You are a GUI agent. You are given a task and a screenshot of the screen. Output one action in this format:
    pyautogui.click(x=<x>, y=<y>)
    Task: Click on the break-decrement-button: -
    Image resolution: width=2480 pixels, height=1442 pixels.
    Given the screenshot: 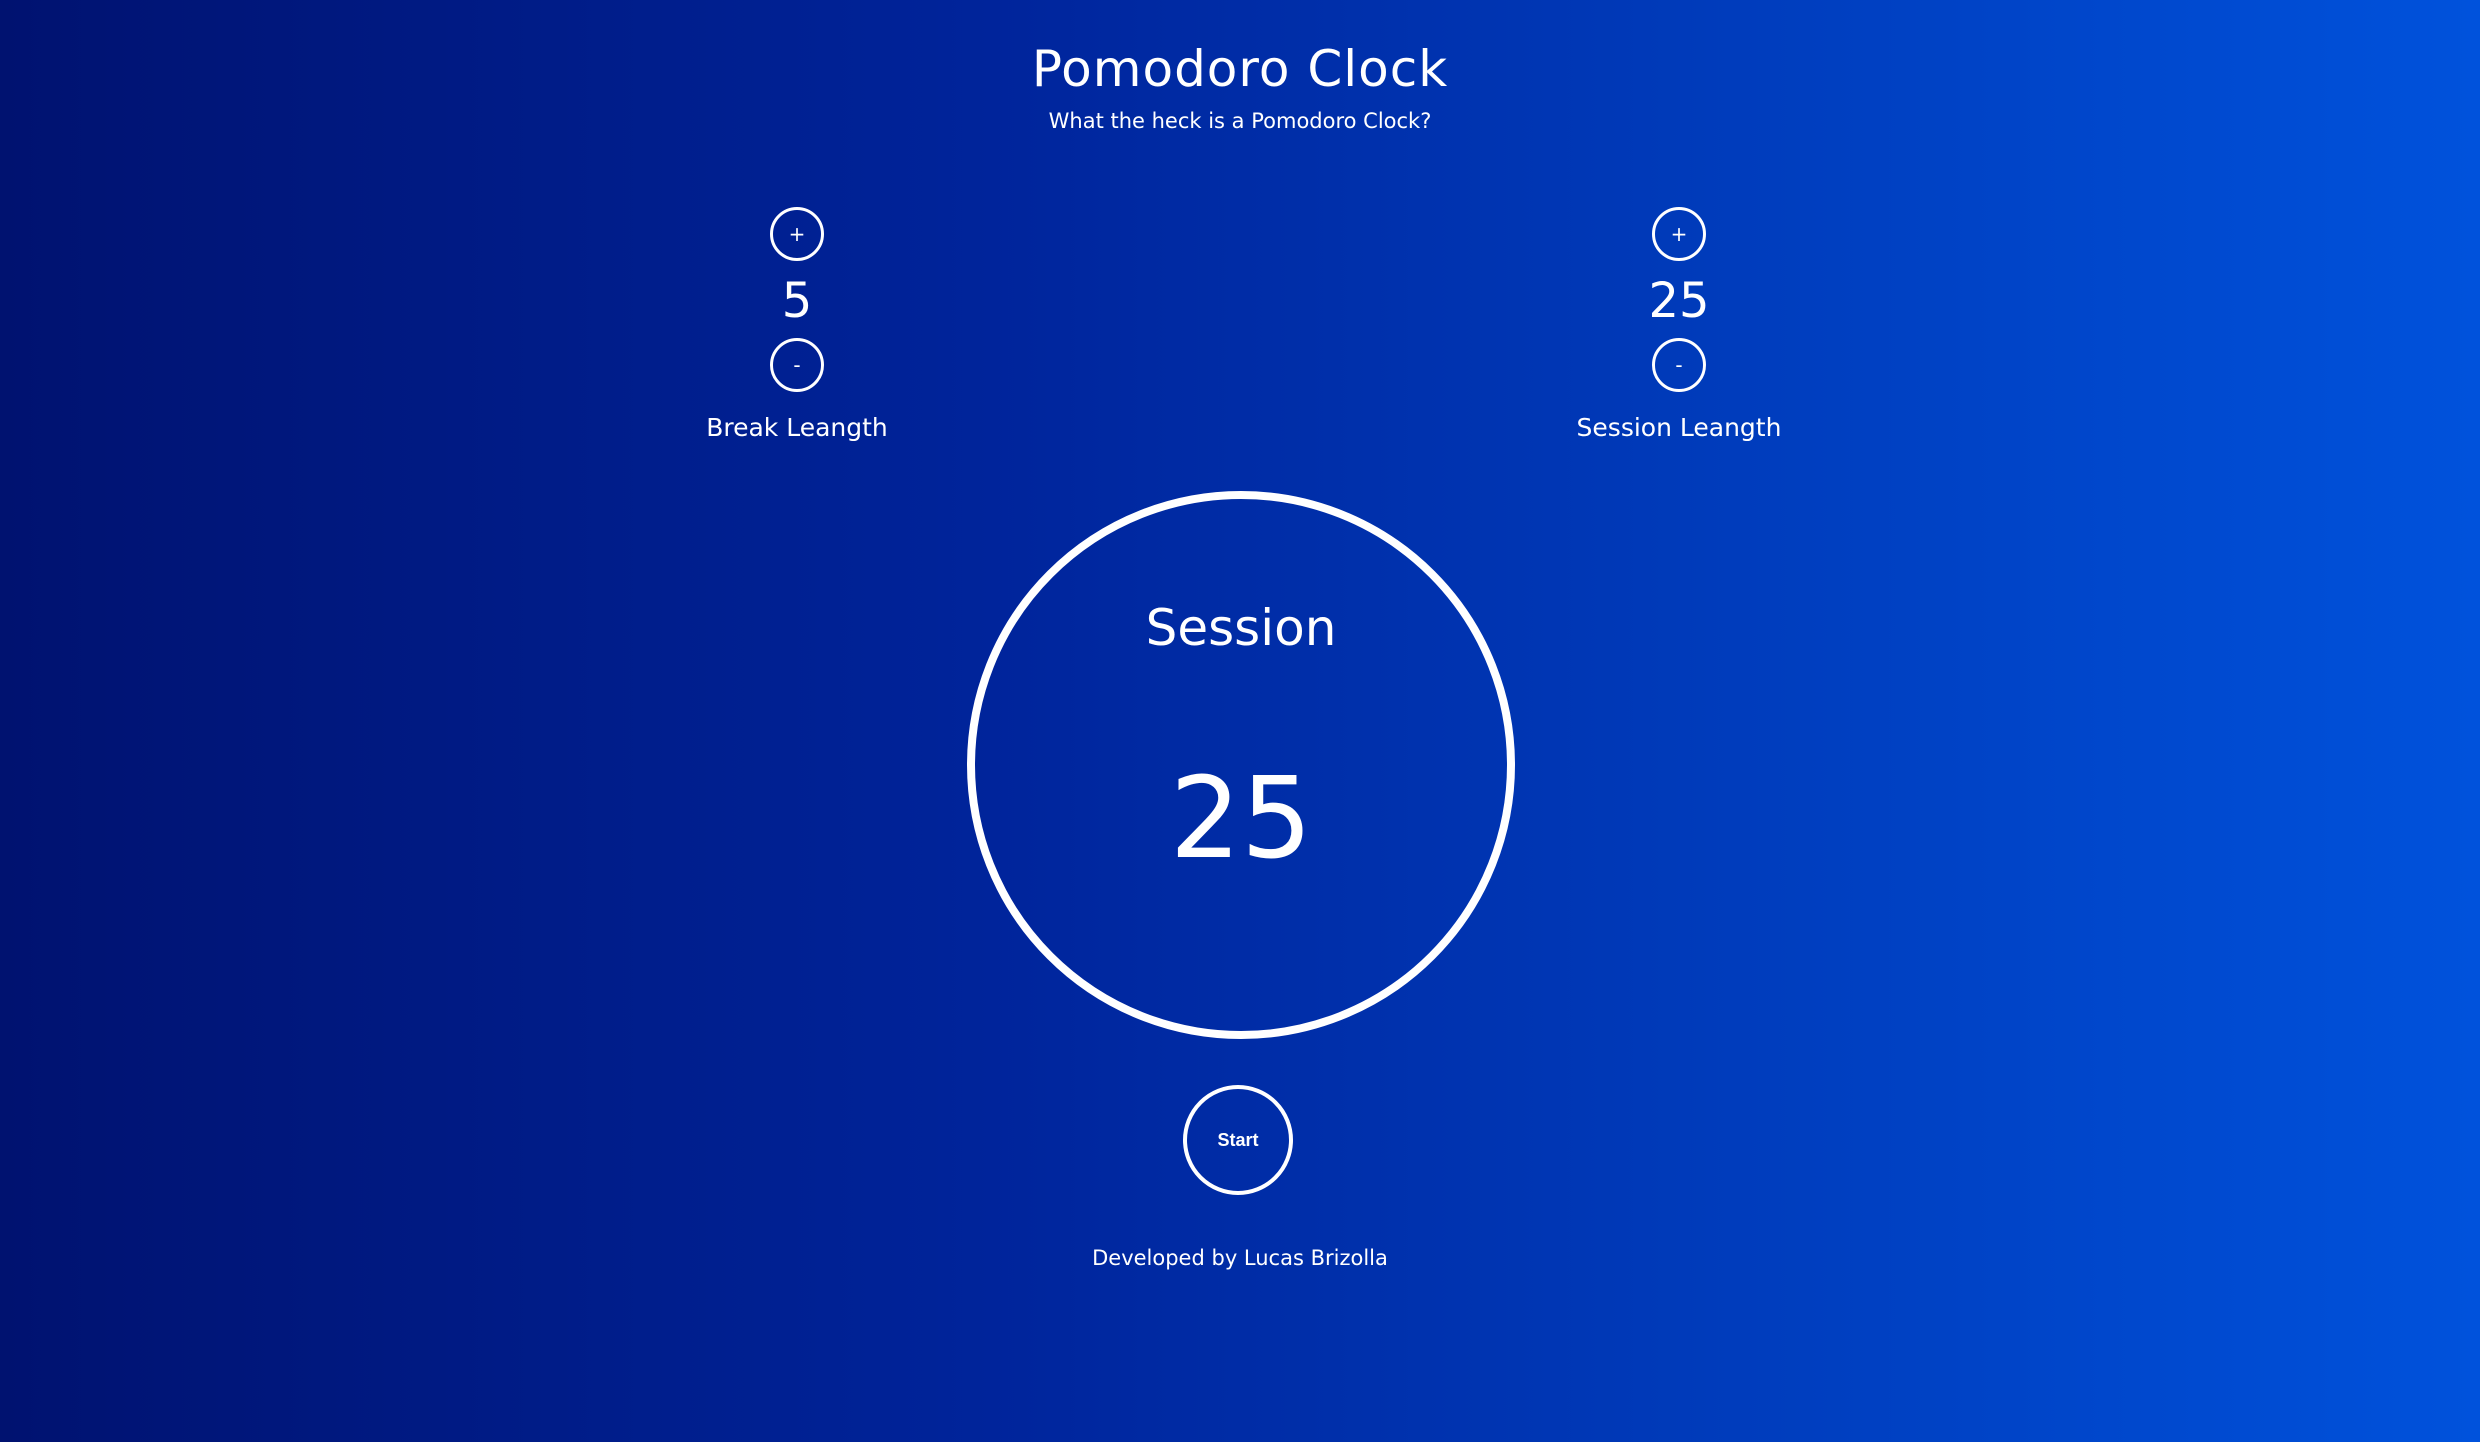 What is the action you would take?
    pyautogui.click(x=797, y=365)
    